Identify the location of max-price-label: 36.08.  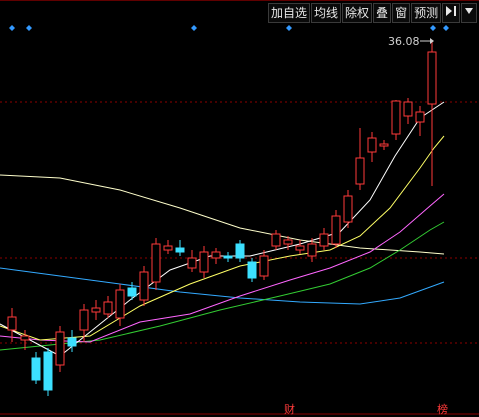
(404, 41).